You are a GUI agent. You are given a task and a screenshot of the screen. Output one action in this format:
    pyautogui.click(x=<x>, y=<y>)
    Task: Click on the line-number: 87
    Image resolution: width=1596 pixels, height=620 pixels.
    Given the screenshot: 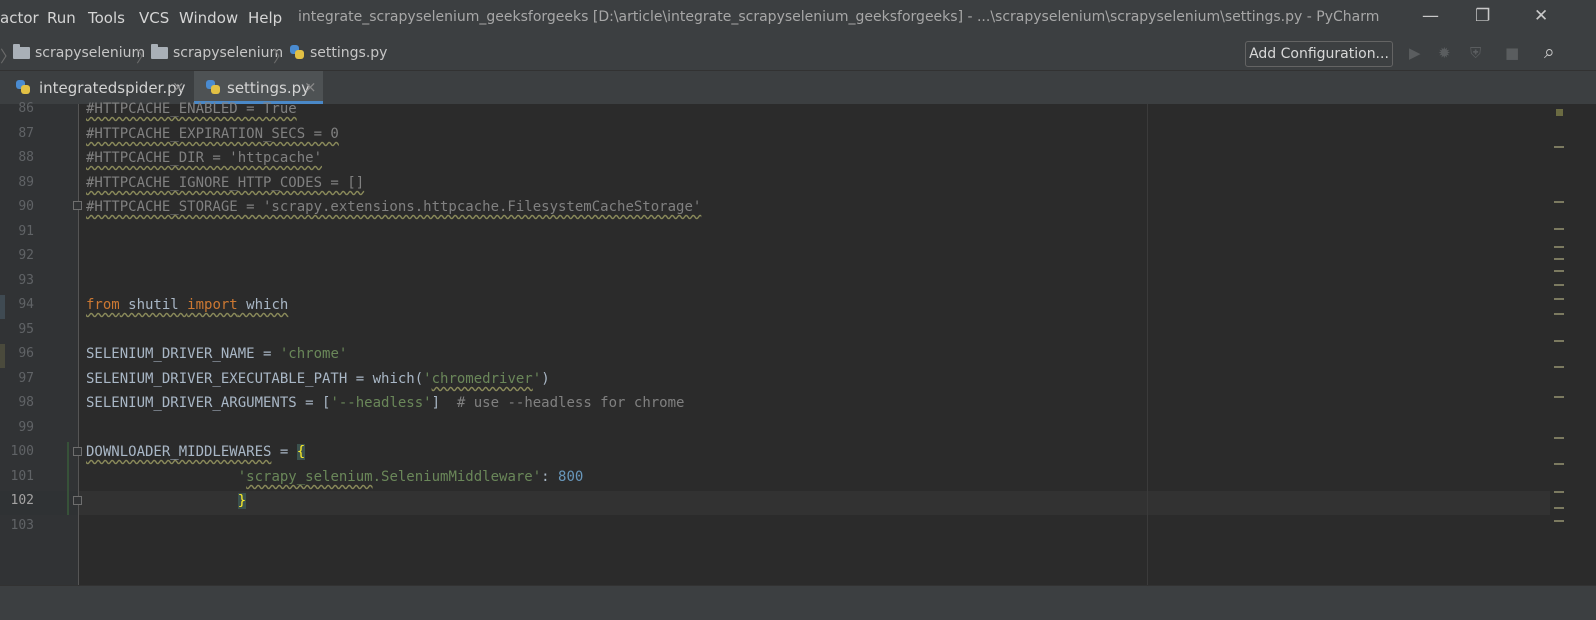 What is the action you would take?
    pyautogui.click(x=26, y=133)
    